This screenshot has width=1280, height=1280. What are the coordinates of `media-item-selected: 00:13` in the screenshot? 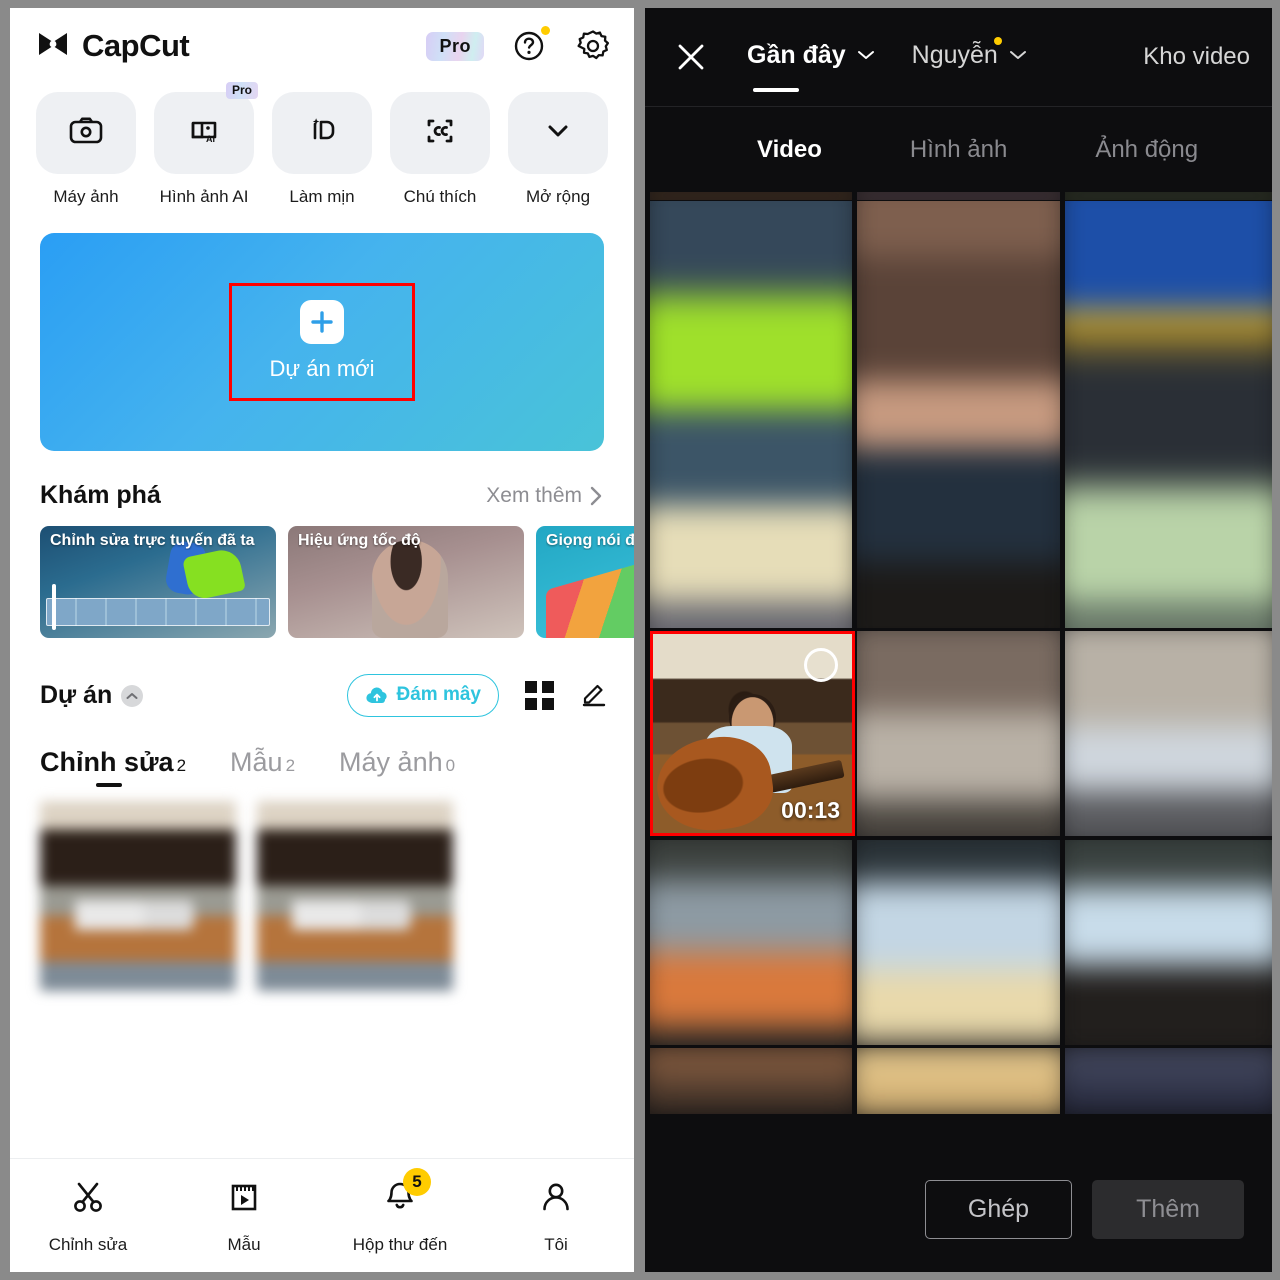 It's located at (752, 733).